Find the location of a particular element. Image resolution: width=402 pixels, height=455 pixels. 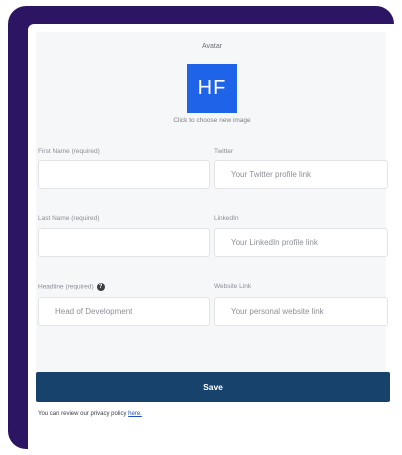

twitter-input: Your Twitter profile link is located at coordinates (301, 174).